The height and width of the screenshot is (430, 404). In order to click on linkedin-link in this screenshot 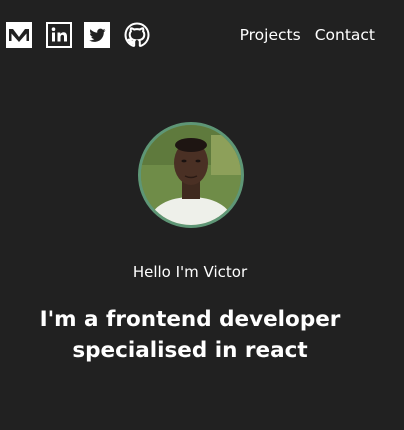, I will do `click(59, 35)`.